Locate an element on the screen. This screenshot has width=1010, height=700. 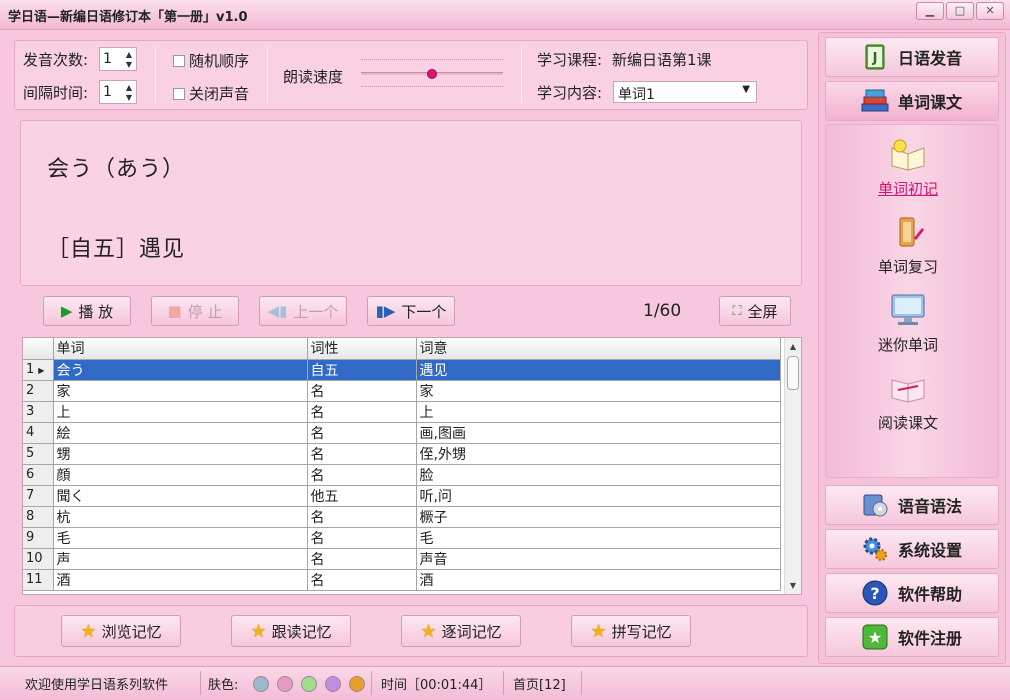
current-row-pointer-icon: ▶ is located at coordinates (41, 370).